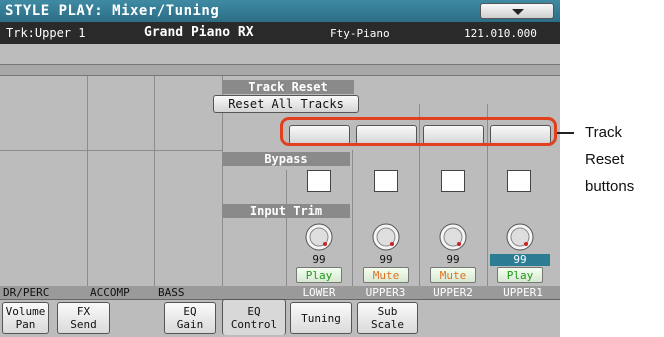 This screenshot has height=337, width=664. What do you see at coordinates (286, 104) in the screenshot?
I see `reset-all-tracks-button: Reset All Tracks` at bounding box center [286, 104].